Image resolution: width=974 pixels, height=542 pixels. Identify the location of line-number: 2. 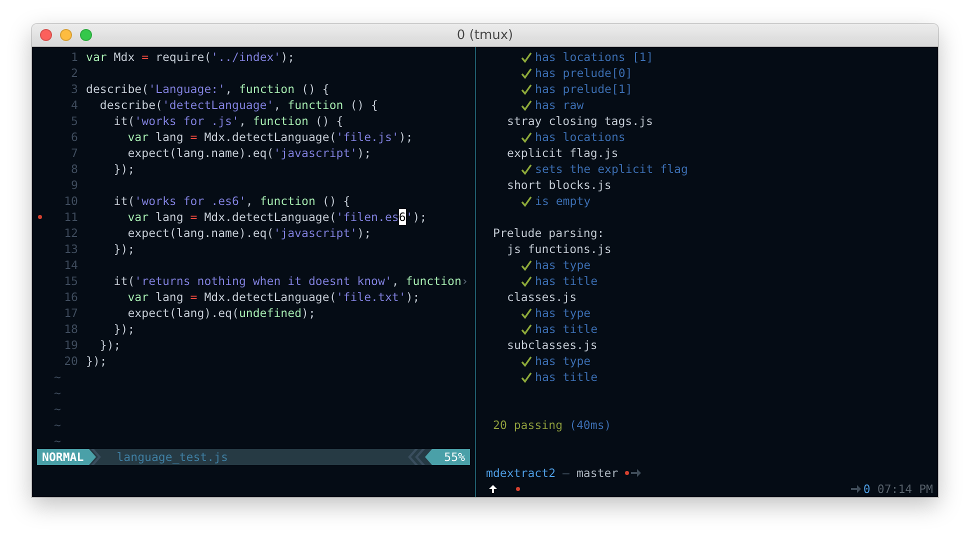
(74, 73).